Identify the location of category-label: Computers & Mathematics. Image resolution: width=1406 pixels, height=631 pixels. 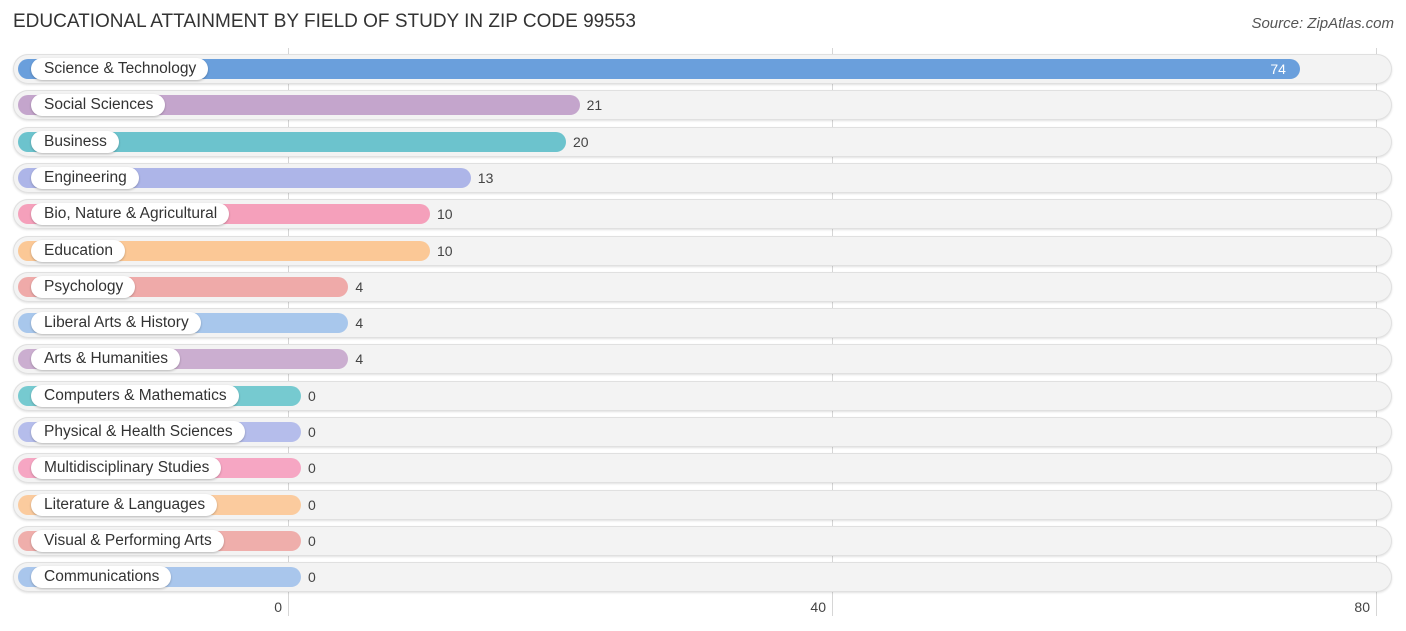
(135, 396).